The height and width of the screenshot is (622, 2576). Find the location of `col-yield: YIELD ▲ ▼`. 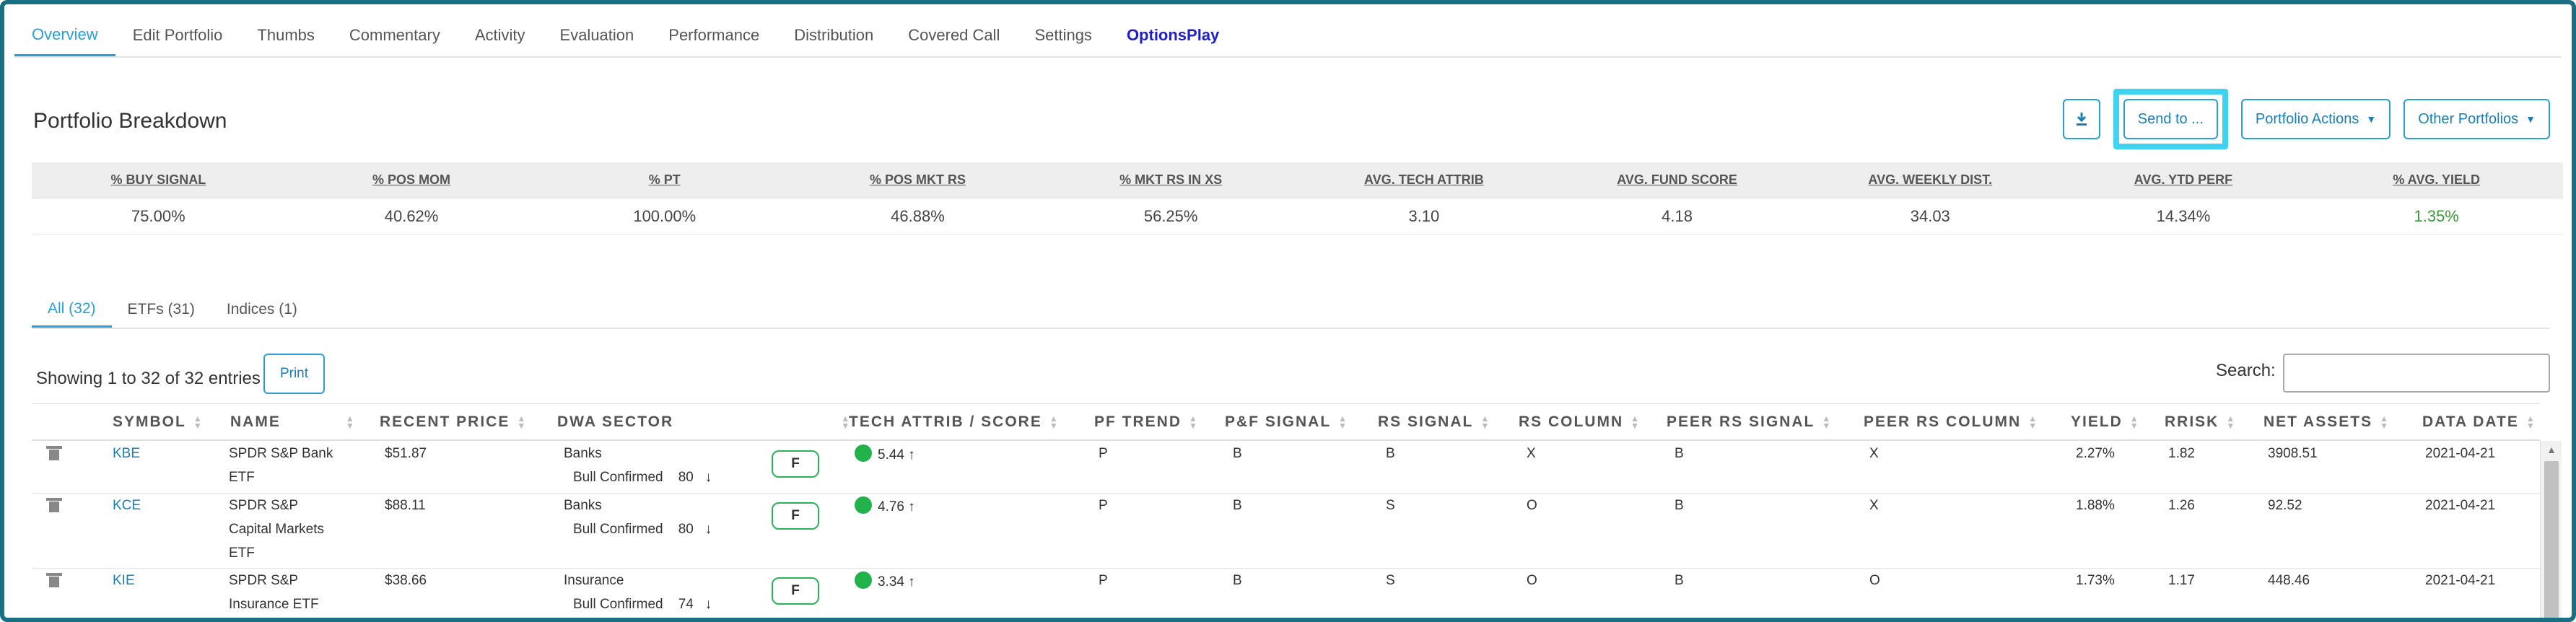

col-yield: YIELD ▲ ▼ is located at coordinates (2105, 422).